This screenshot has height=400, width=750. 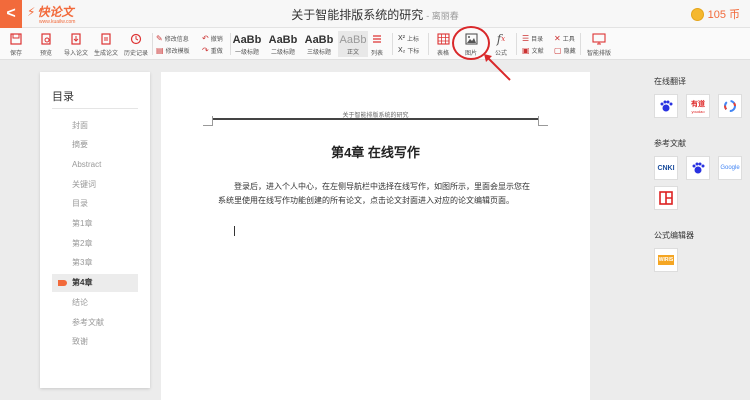 I want to click on toc-item: 结论, so click(x=95, y=302).